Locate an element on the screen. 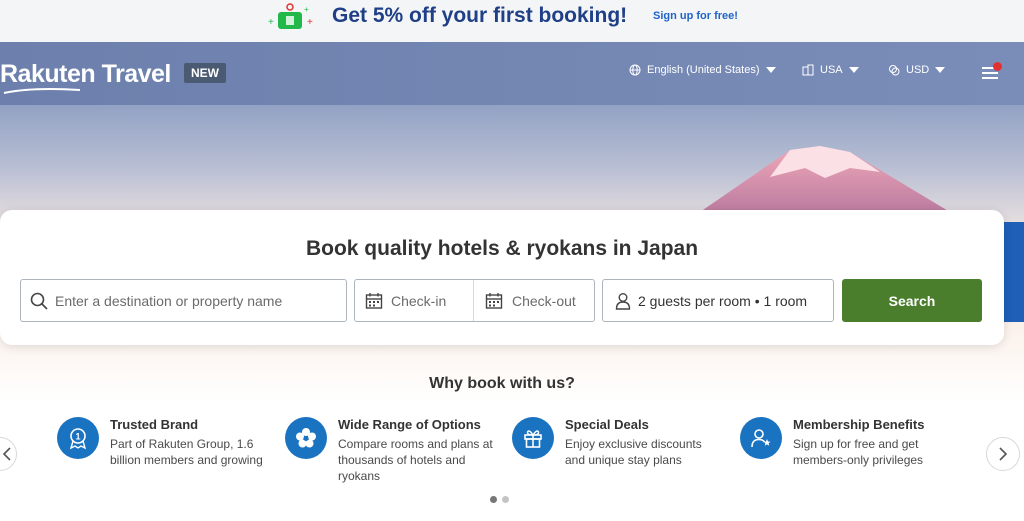 This screenshot has width=1024, height=521. rakuten-travel-logo: Rakuten Travel is located at coordinates (85, 77).